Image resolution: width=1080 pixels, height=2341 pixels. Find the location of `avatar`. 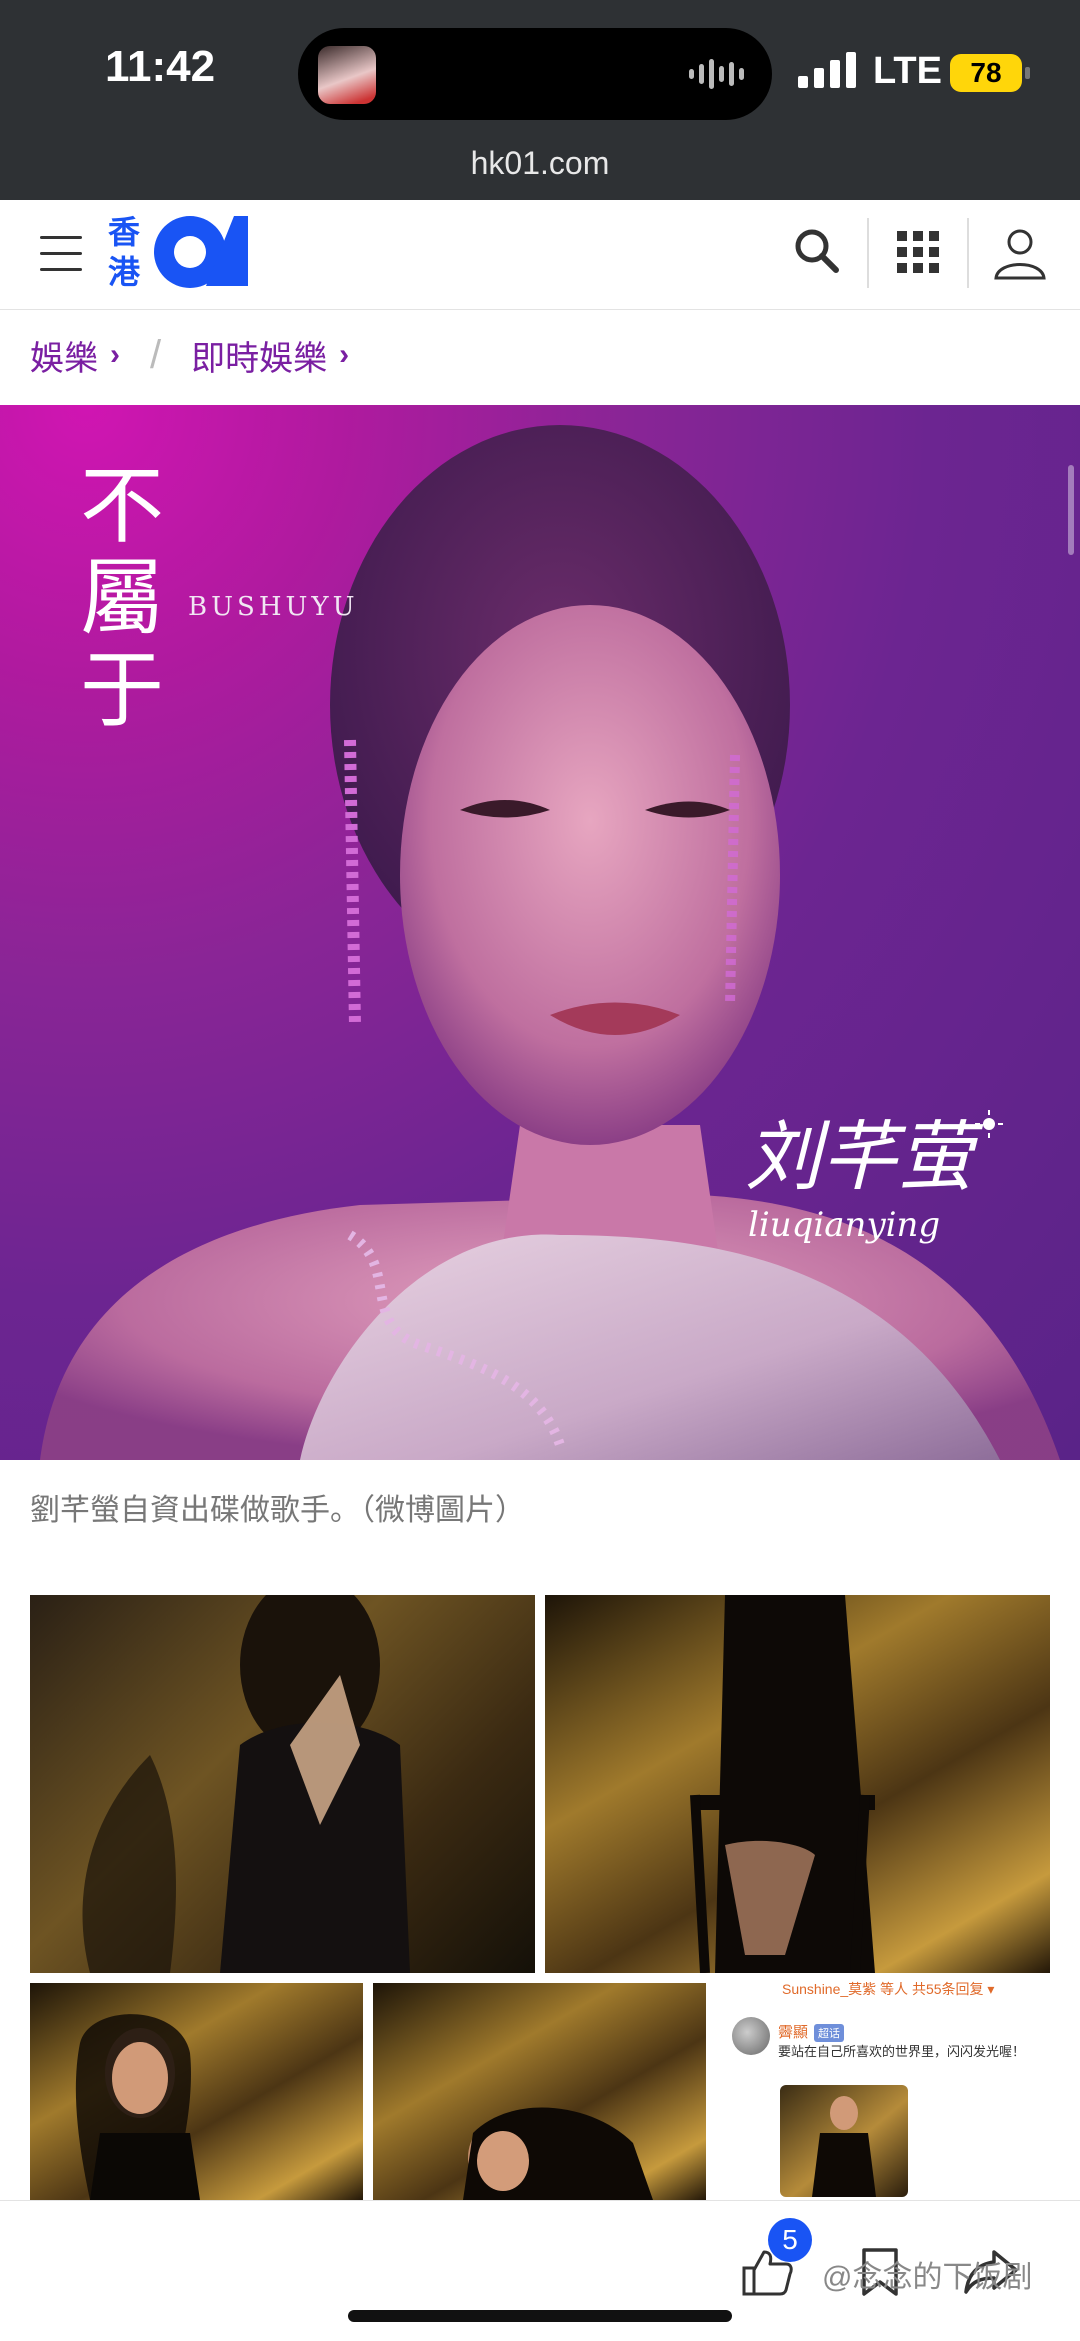

avatar is located at coordinates (751, 2036).